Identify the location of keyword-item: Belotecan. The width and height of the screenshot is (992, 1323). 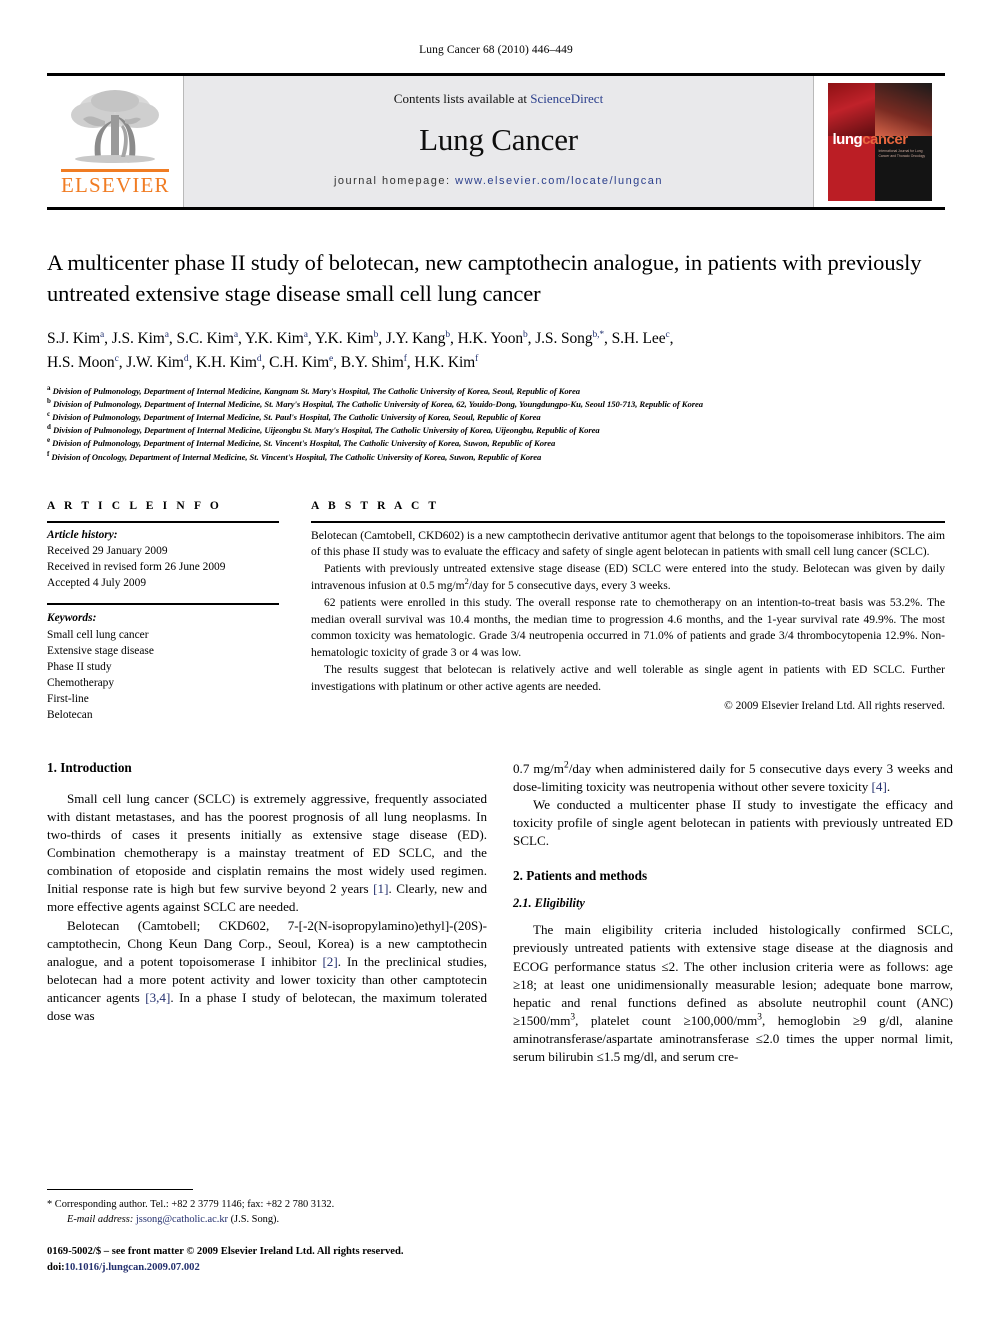
(70, 715).